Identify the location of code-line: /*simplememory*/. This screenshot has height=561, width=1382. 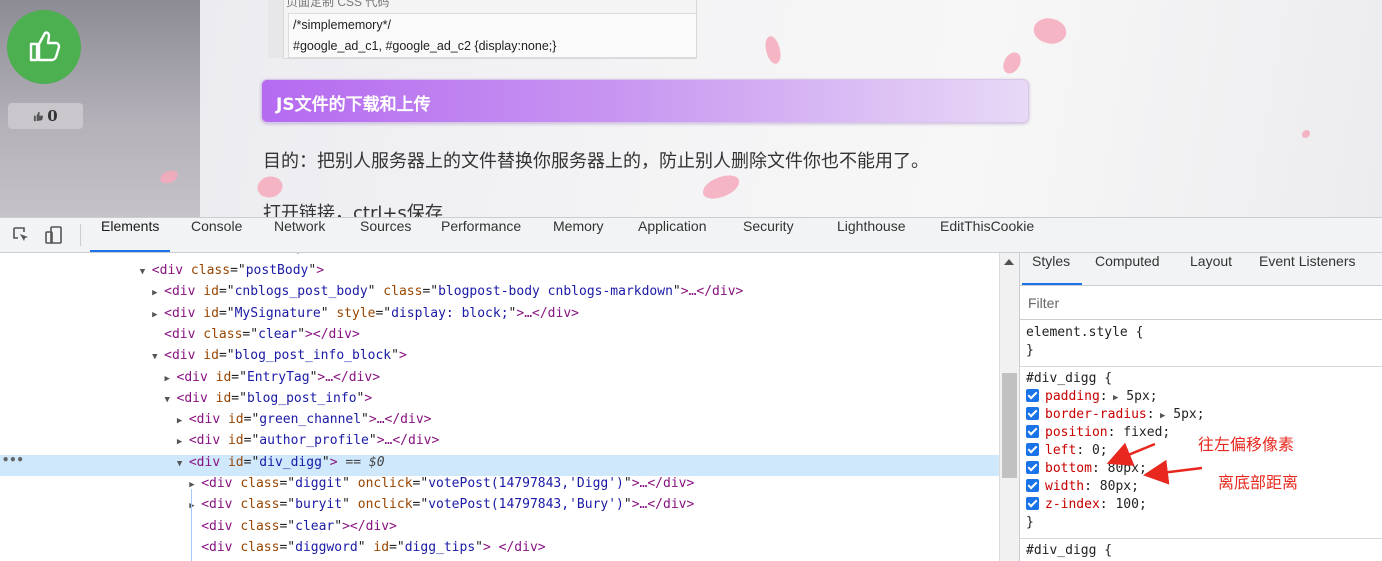
(342, 25).